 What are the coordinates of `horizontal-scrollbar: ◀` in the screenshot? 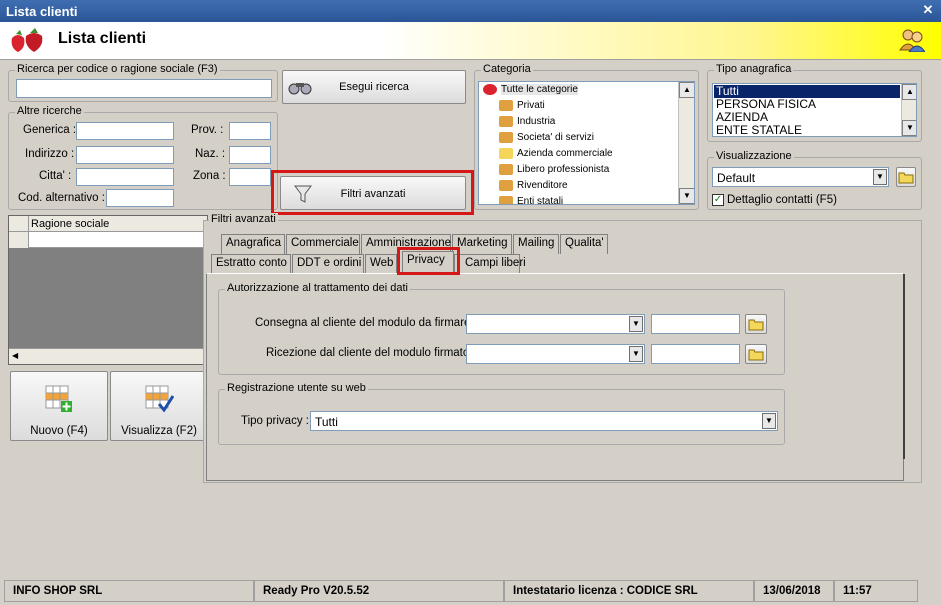 It's located at (108, 356).